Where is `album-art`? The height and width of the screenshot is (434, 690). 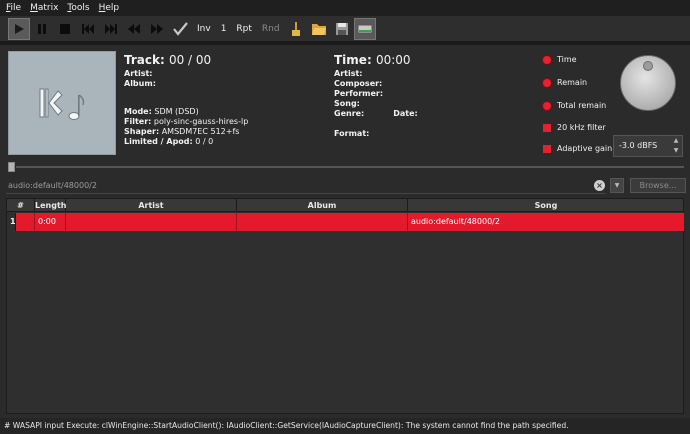
album-art is located at coordinates (62, 103).